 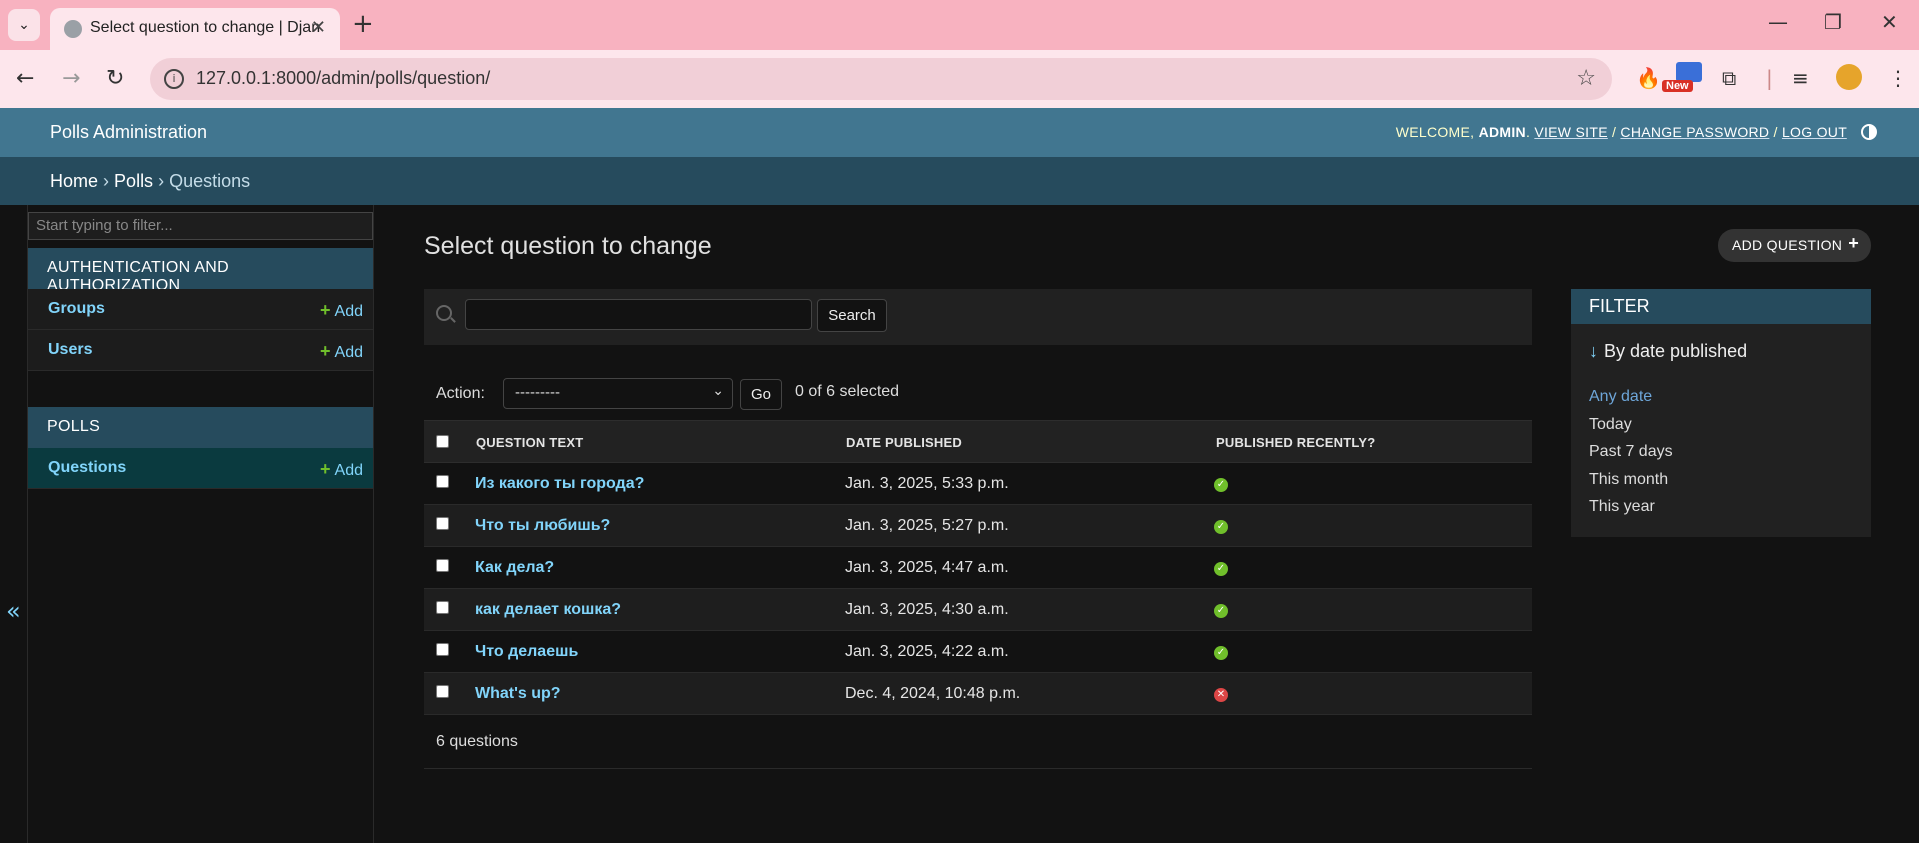 I want to click on add-question-link: + Add, so click(x=341, y=469).